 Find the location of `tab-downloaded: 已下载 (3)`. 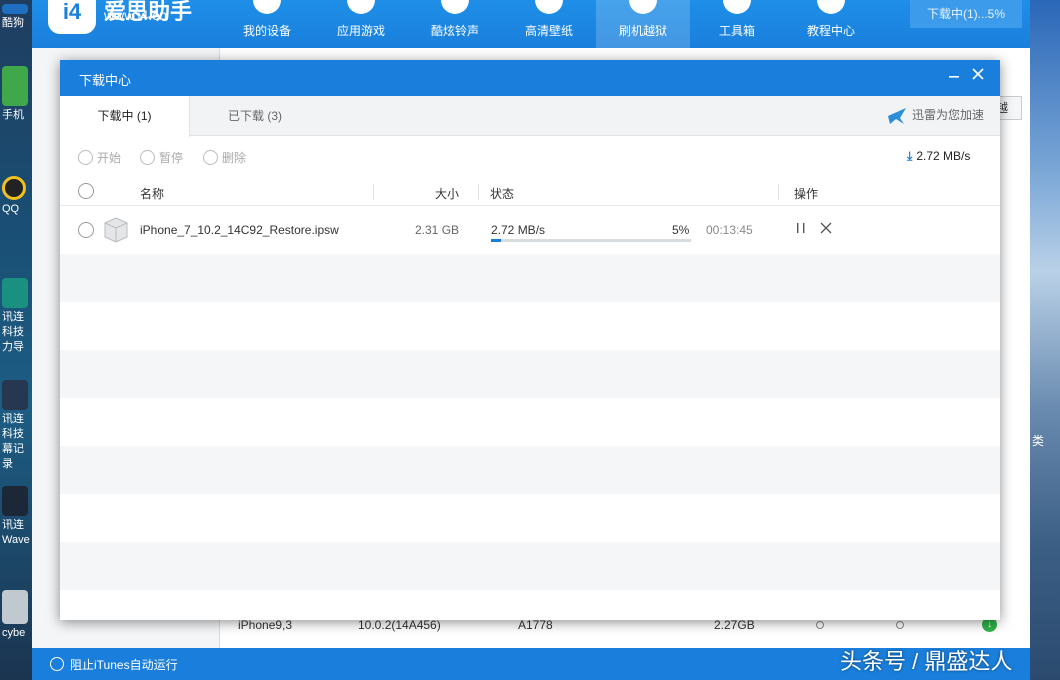

tab-downloaded: 已下载 (3) is located at coordinates (255, 116).